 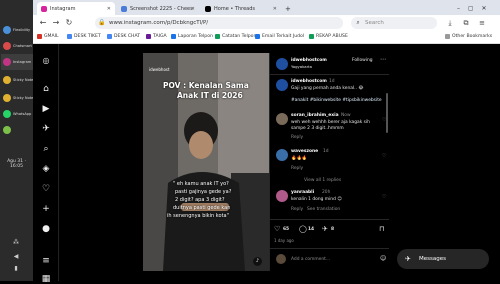 I want to click on more-options-icon: ⋯, so click(x=383, y=59).